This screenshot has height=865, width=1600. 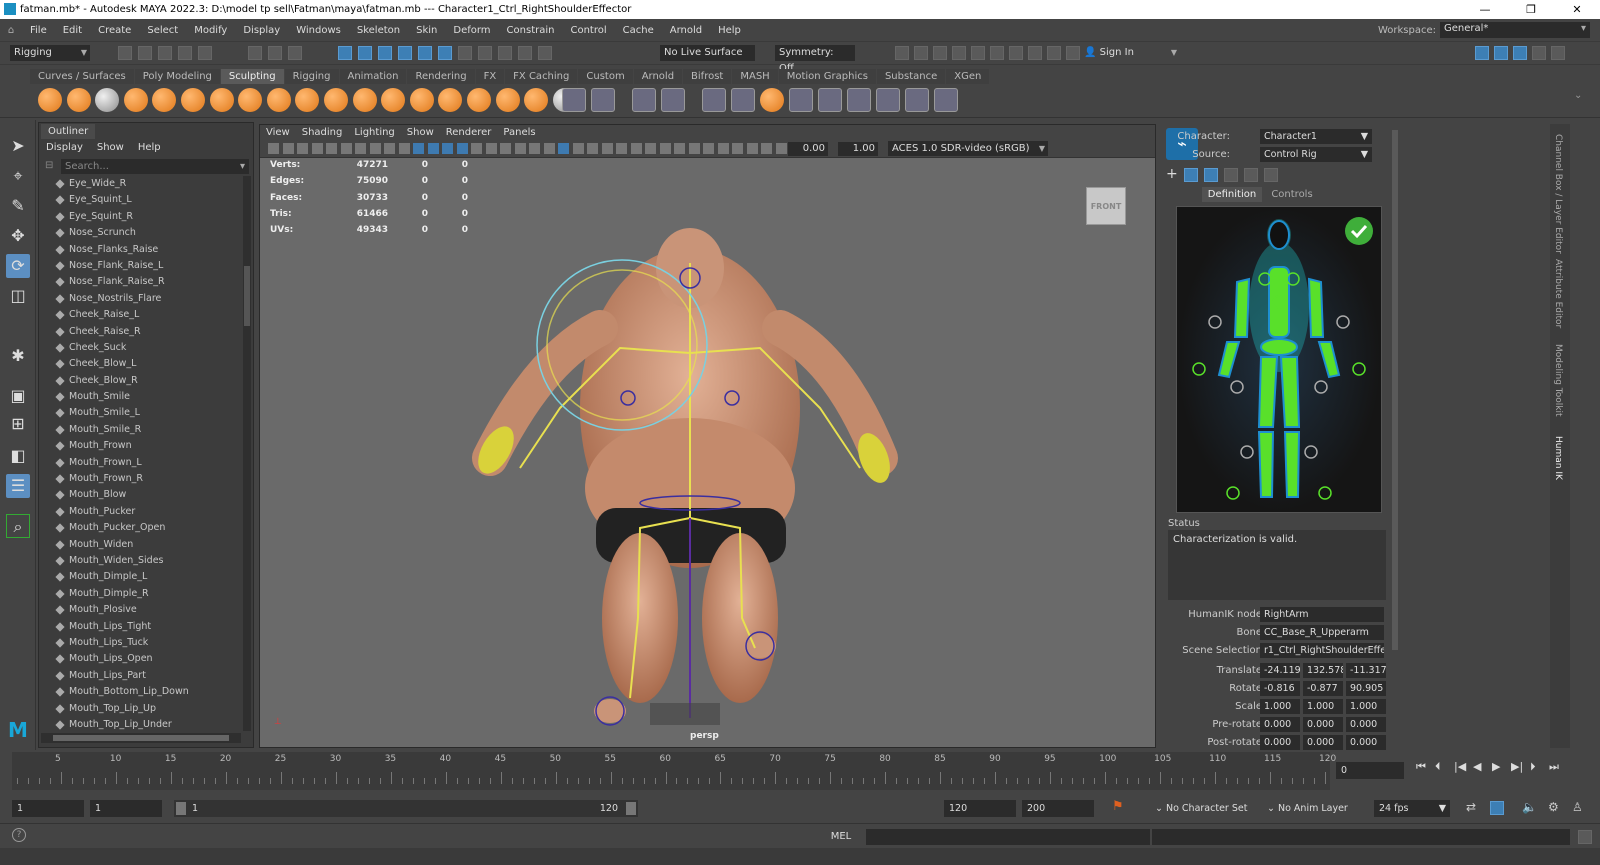 What do you see at coordinates (485, 53) in the screenshot?
I see `render-icon` at bounding box center [485, 53].